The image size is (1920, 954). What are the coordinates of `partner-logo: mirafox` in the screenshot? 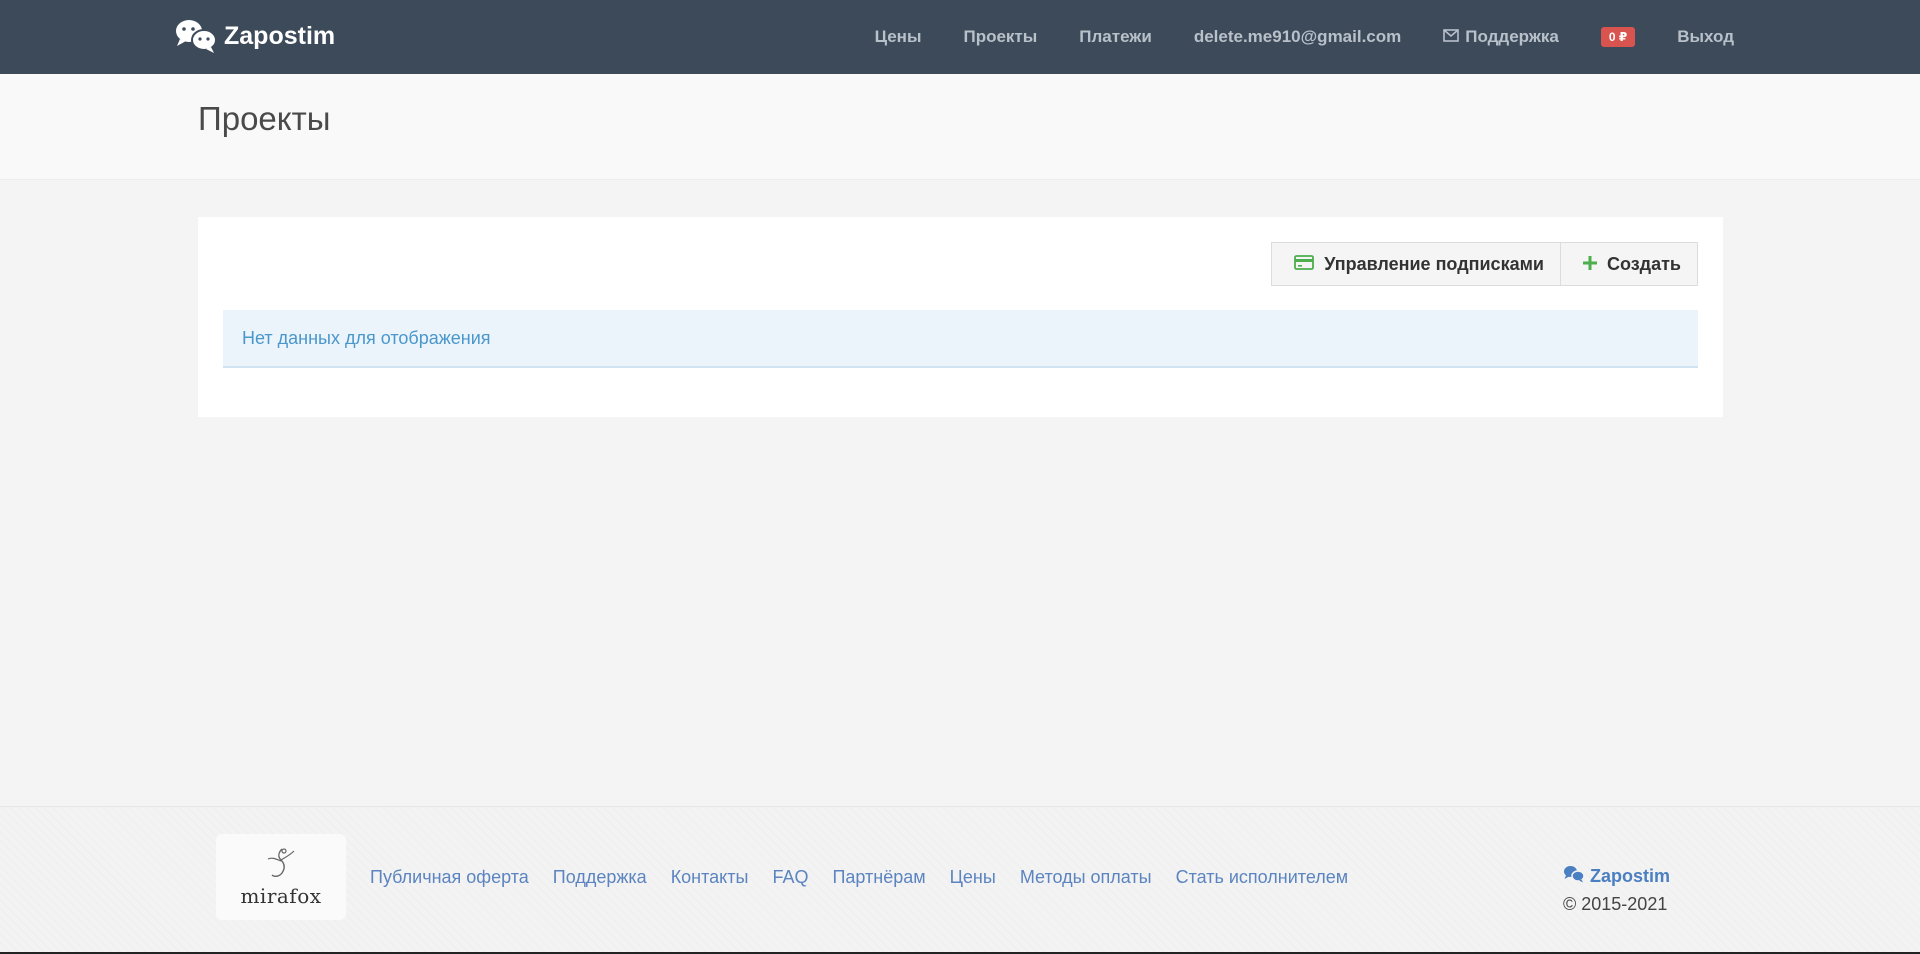 It's located at (281, 877).